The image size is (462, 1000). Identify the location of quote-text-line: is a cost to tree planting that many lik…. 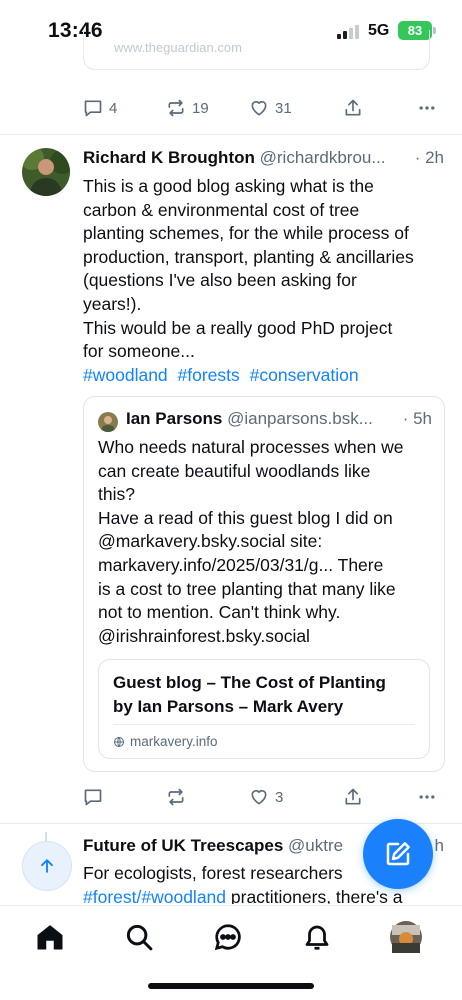
(247, 588).